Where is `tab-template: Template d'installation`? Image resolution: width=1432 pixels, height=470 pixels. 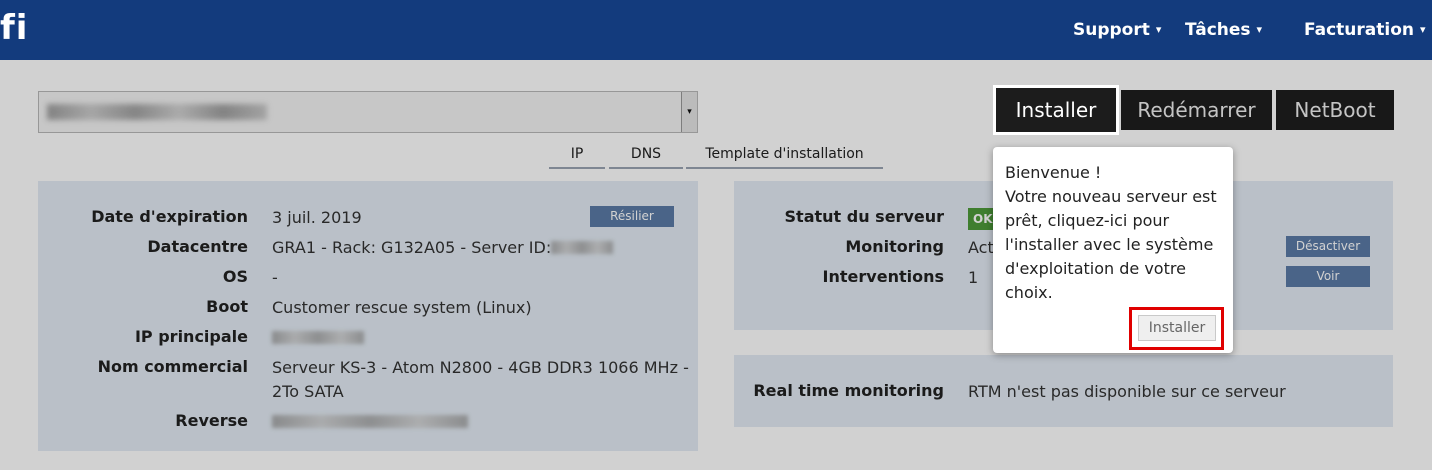
tab-template: Template d'installation is located at coordinates (784, 156).